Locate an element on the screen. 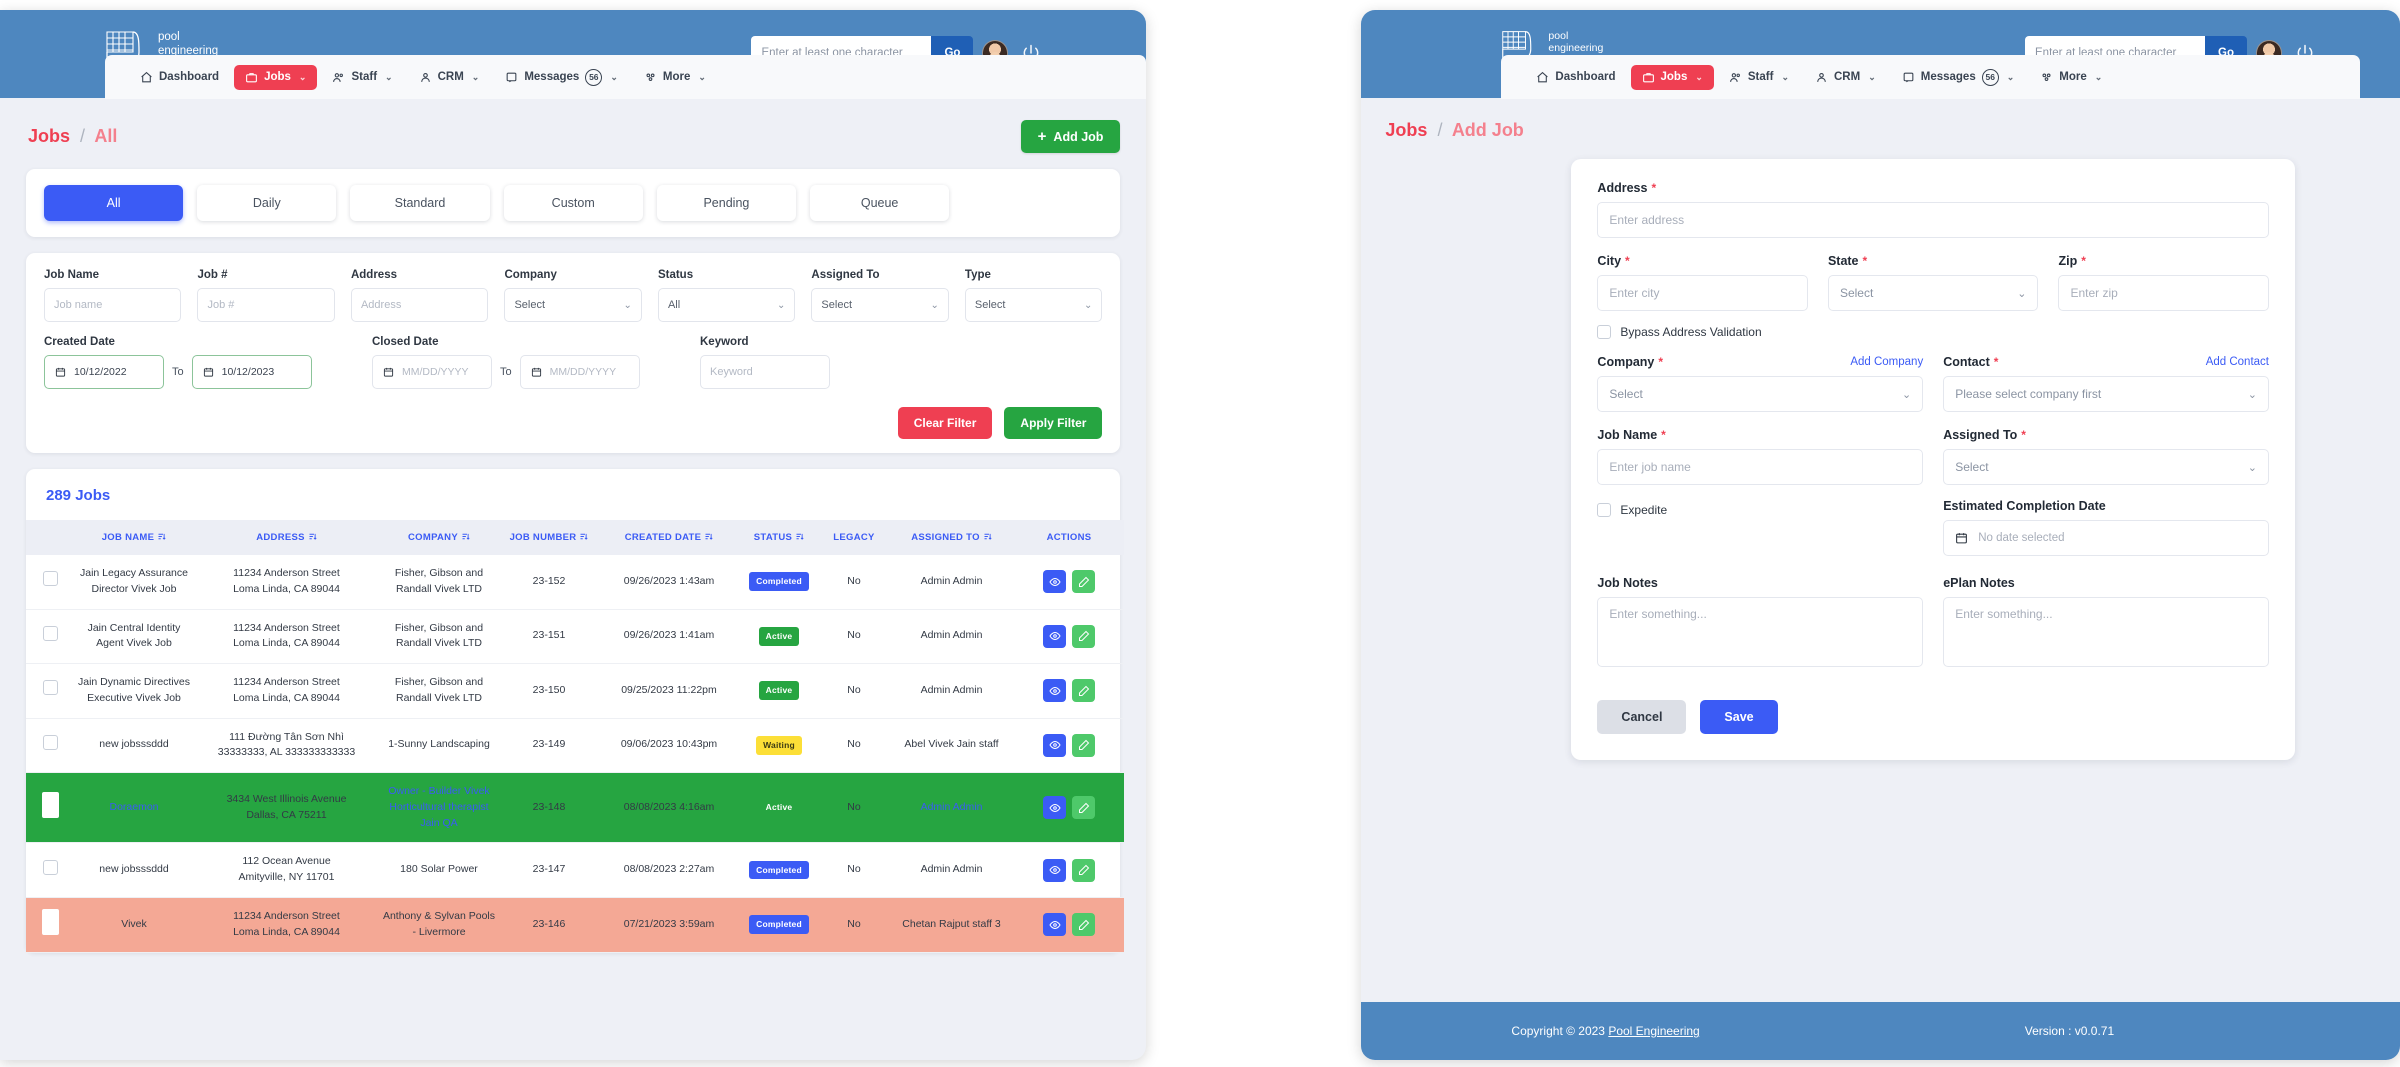  textarea-job-notes is located at coordinates (1760, 632).